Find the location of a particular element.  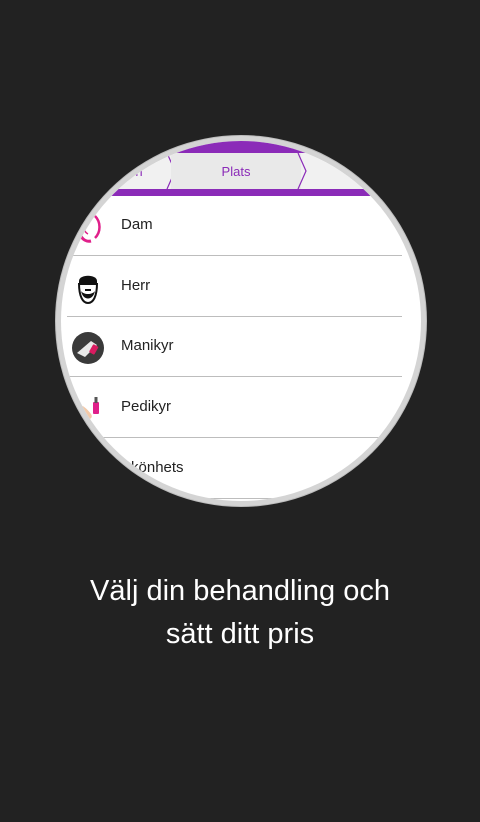

list-item-label: Herr is located at coordinates (136, 285).